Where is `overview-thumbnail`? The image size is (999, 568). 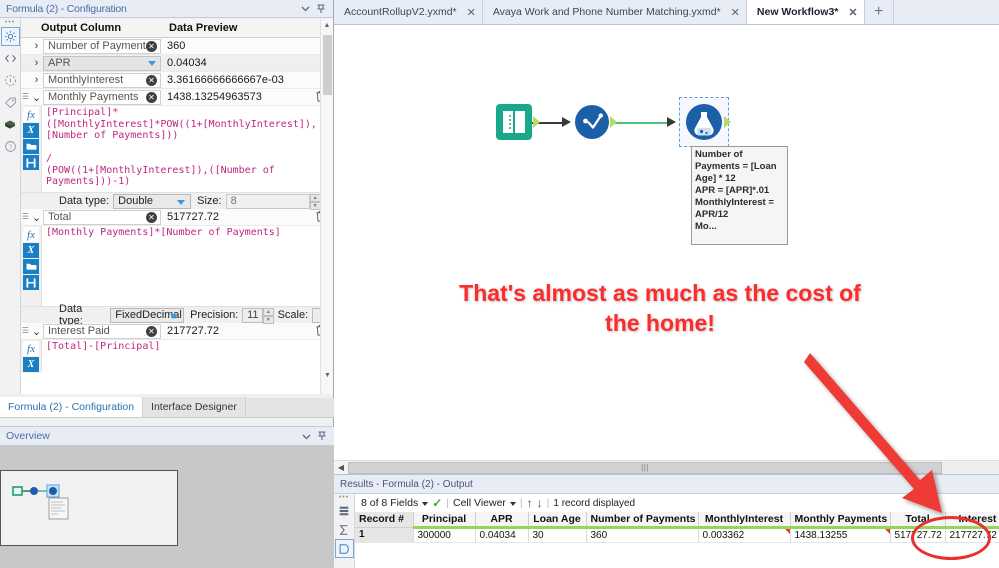 overview-thumbnail is located at coordinates (89, 508).